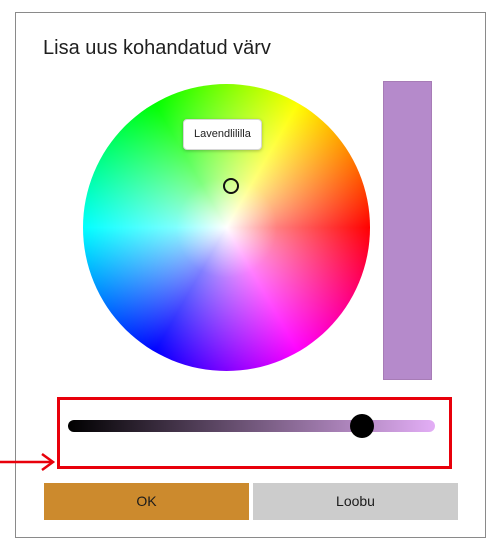 The height and width of the screenshot is (541, 489). What do you see at coordinates (355, 501) in the screenshot?
I see `cancel-button: Loobu` at bounding box center [355, 501].